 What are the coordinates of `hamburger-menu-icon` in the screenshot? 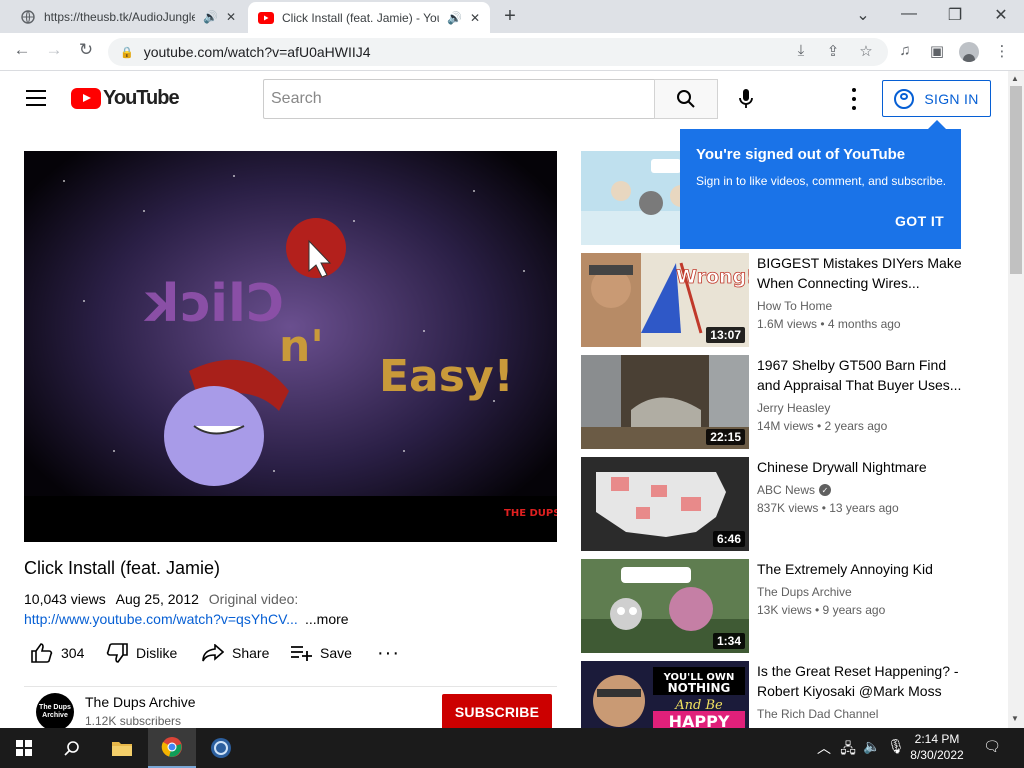 It's located at (36, 98).